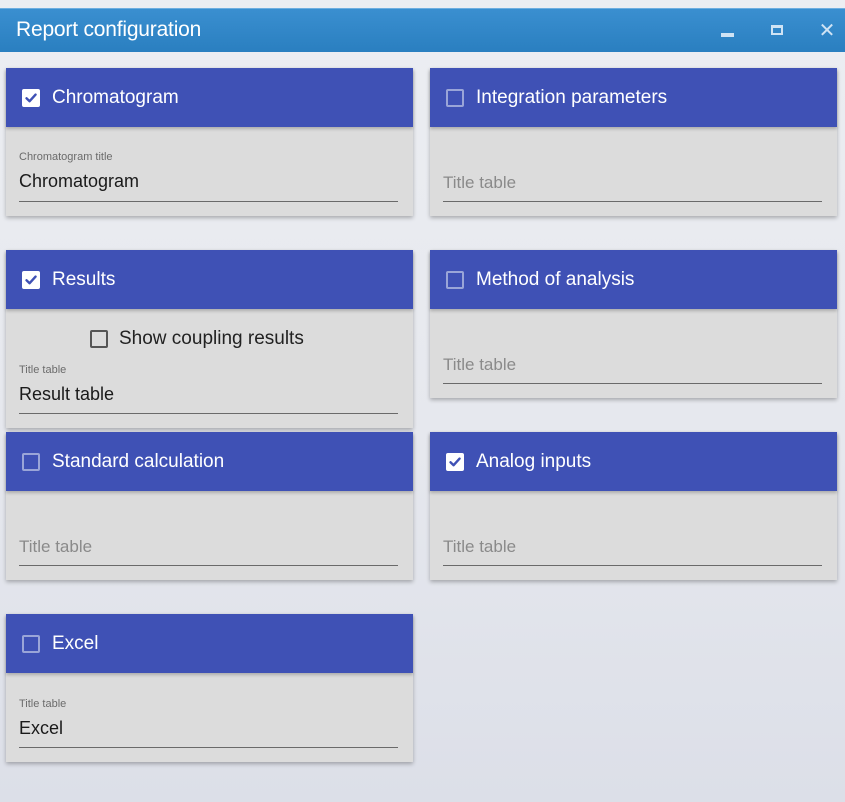  I want to click on excel-checkbox, so click(31, 643).